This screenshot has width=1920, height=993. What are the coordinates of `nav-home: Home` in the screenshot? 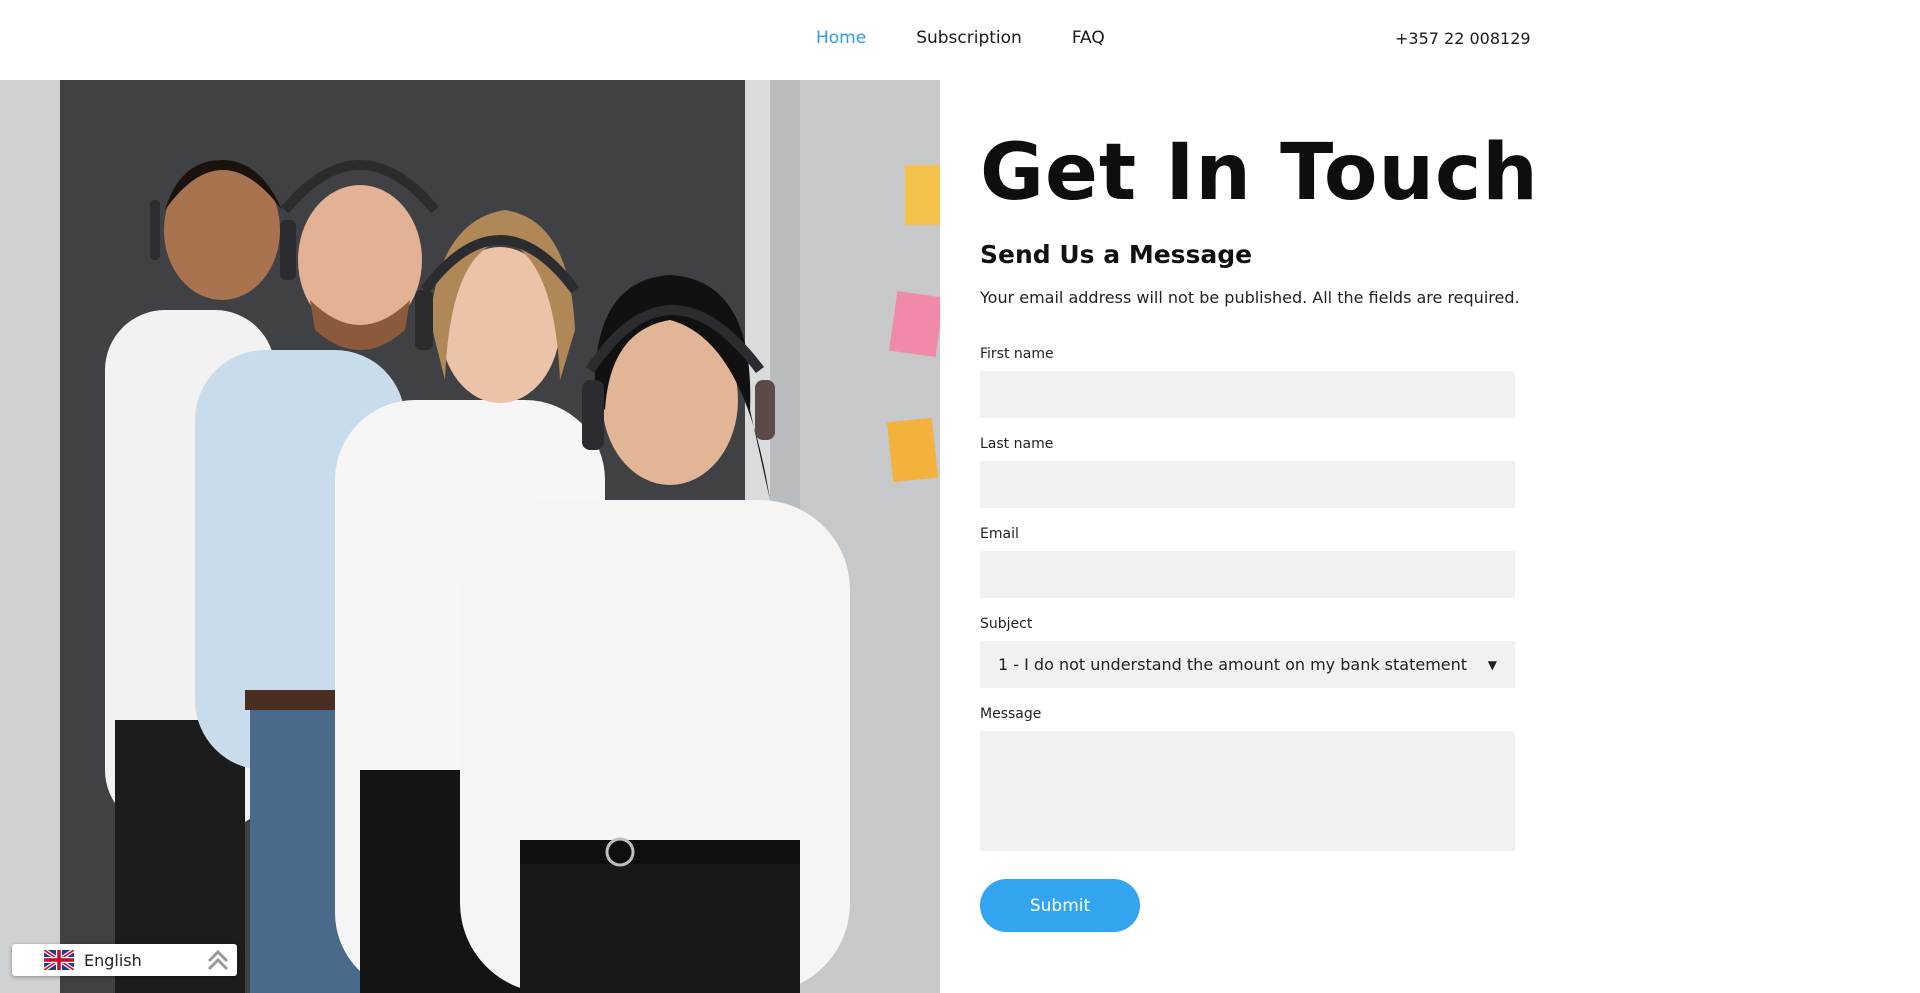 It's located at (841, 38).